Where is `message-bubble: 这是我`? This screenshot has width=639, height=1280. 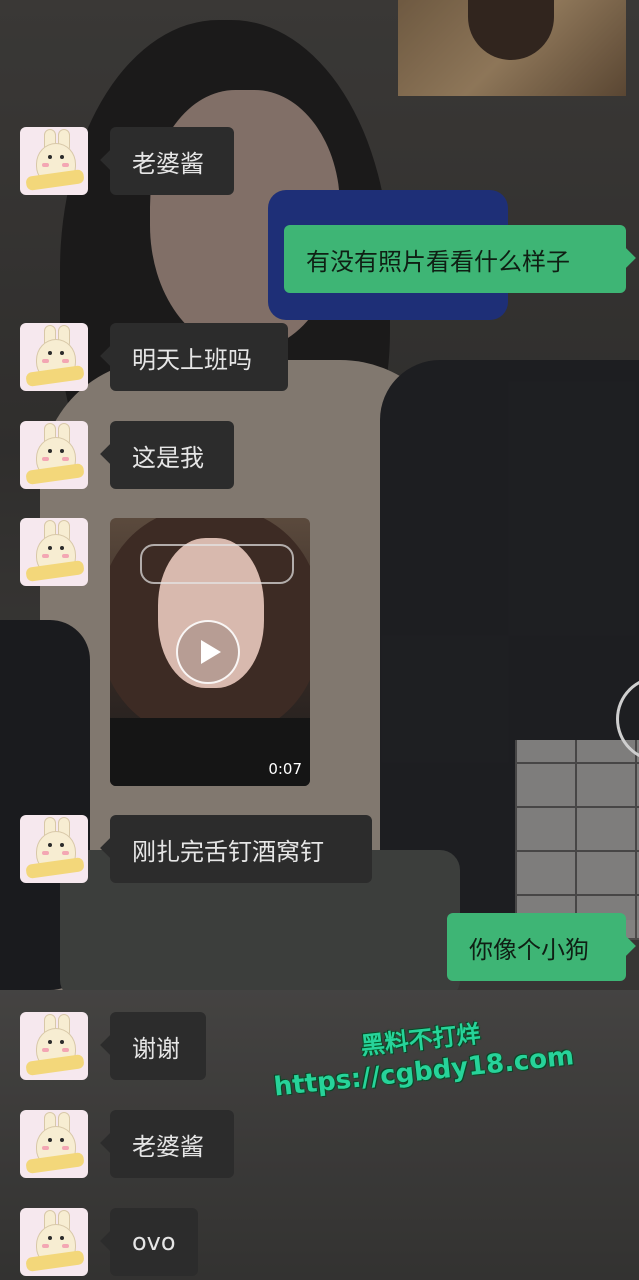
message-bubble: 这是我 is located at coordinates (172, 455).